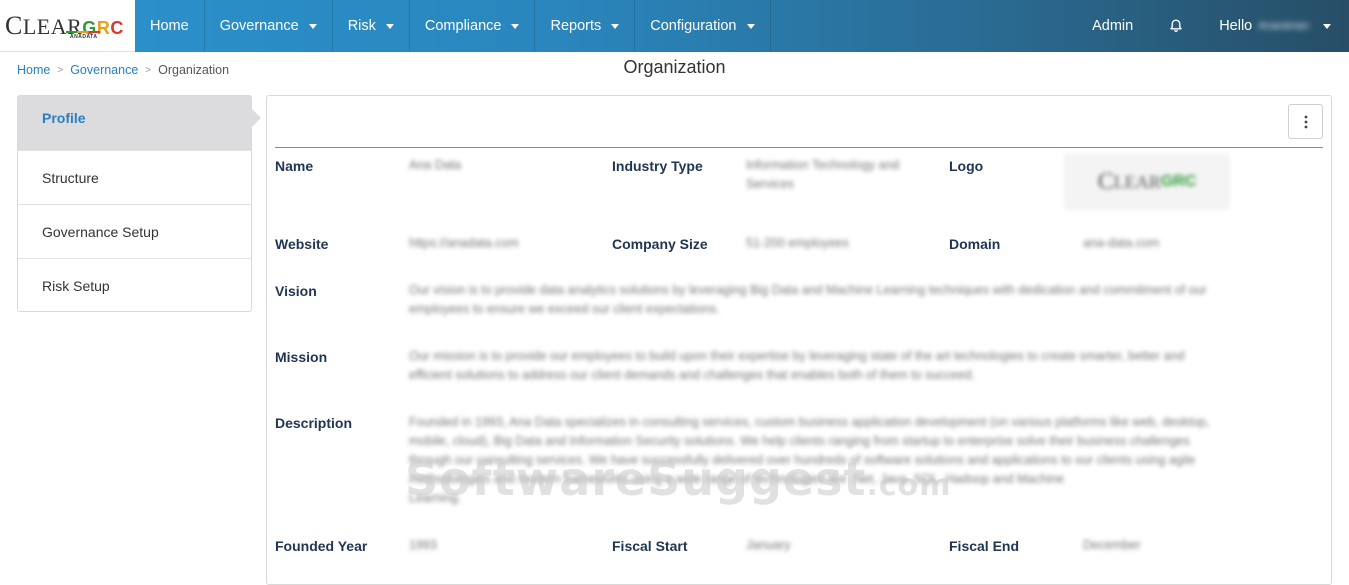 This screenshot has width=1349, height=585. I want to click on nav-home-label: Home, so click(169, 26).